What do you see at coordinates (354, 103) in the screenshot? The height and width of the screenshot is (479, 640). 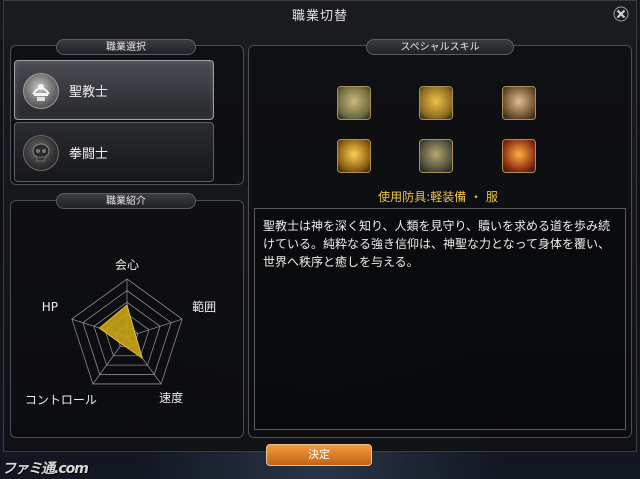 I see `stacked-coins-icon` at bounding box center [354, 103].